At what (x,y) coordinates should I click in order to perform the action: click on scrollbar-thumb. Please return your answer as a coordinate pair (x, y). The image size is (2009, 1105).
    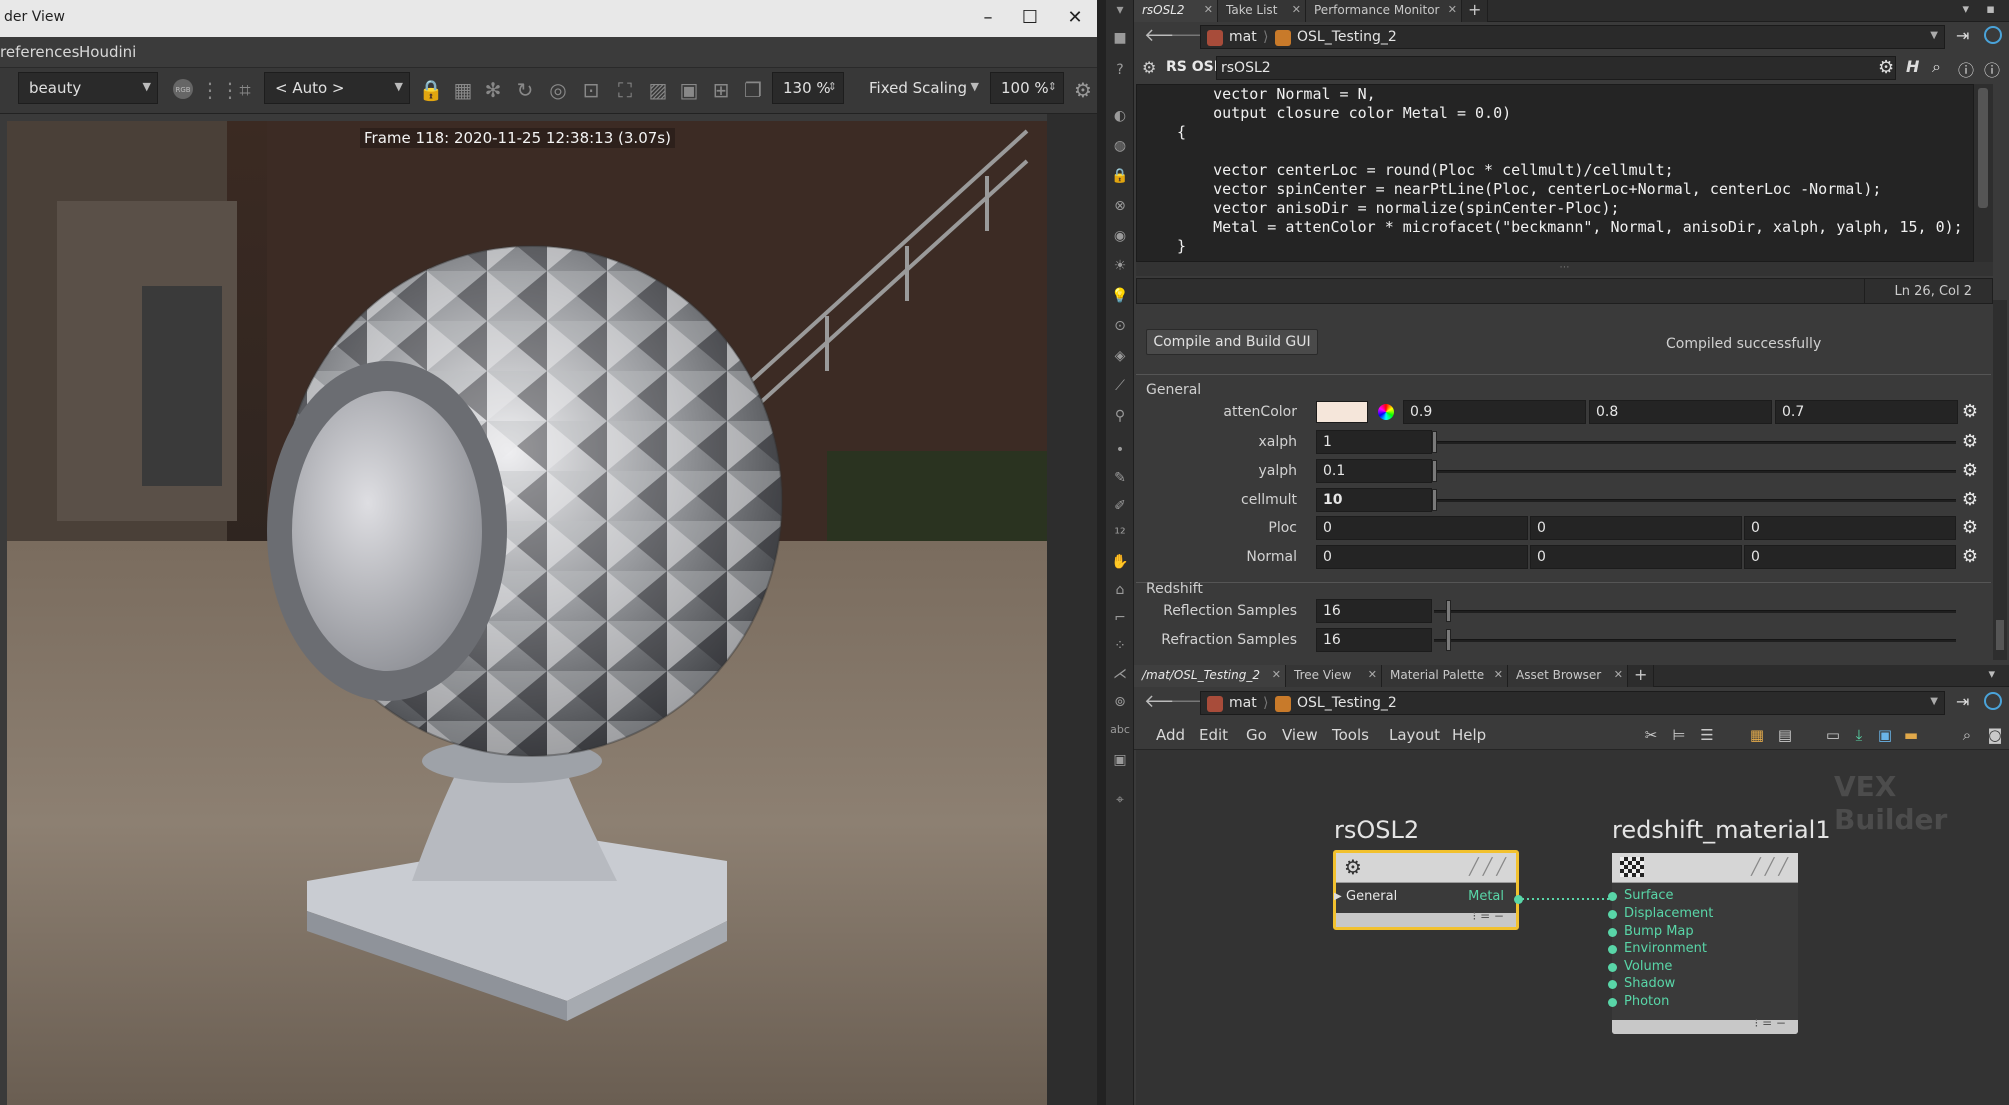
    Looking at the image, I should click on (1983, 148).